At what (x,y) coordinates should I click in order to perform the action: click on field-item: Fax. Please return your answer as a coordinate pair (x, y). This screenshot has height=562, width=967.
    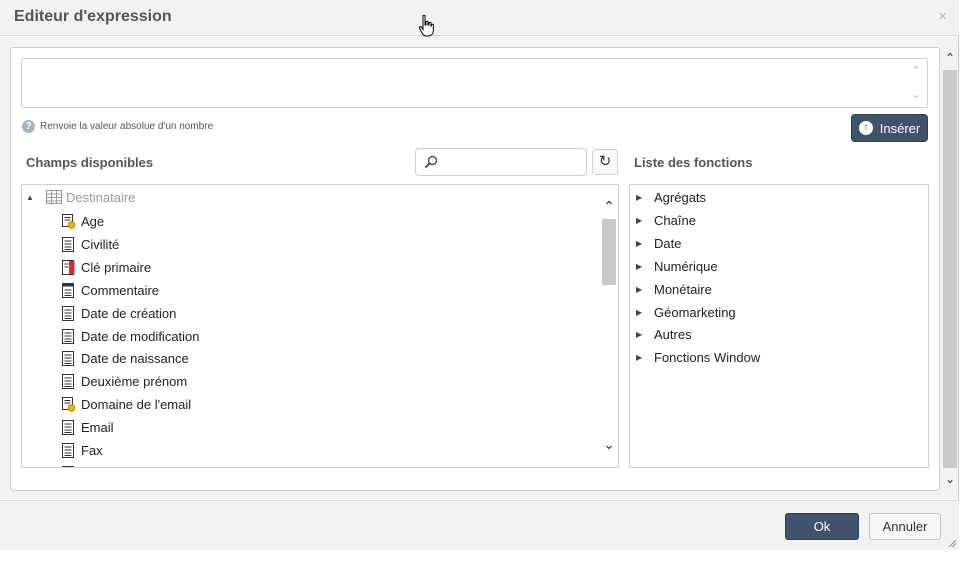
    Looking at the image, I should click on (82, 450).